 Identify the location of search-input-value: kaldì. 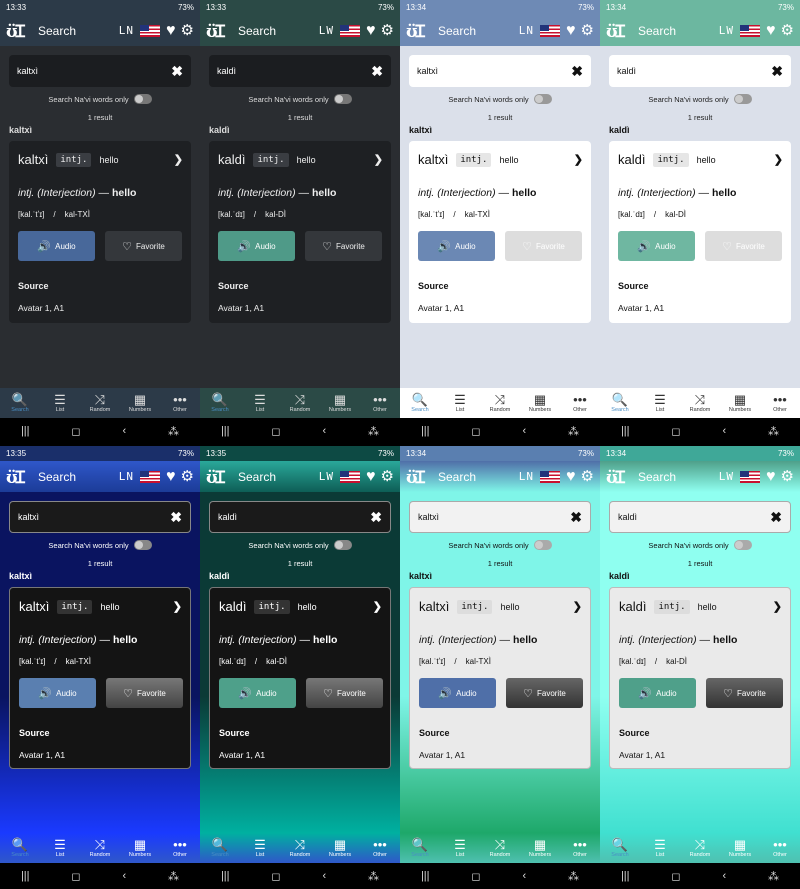
(627, 517).